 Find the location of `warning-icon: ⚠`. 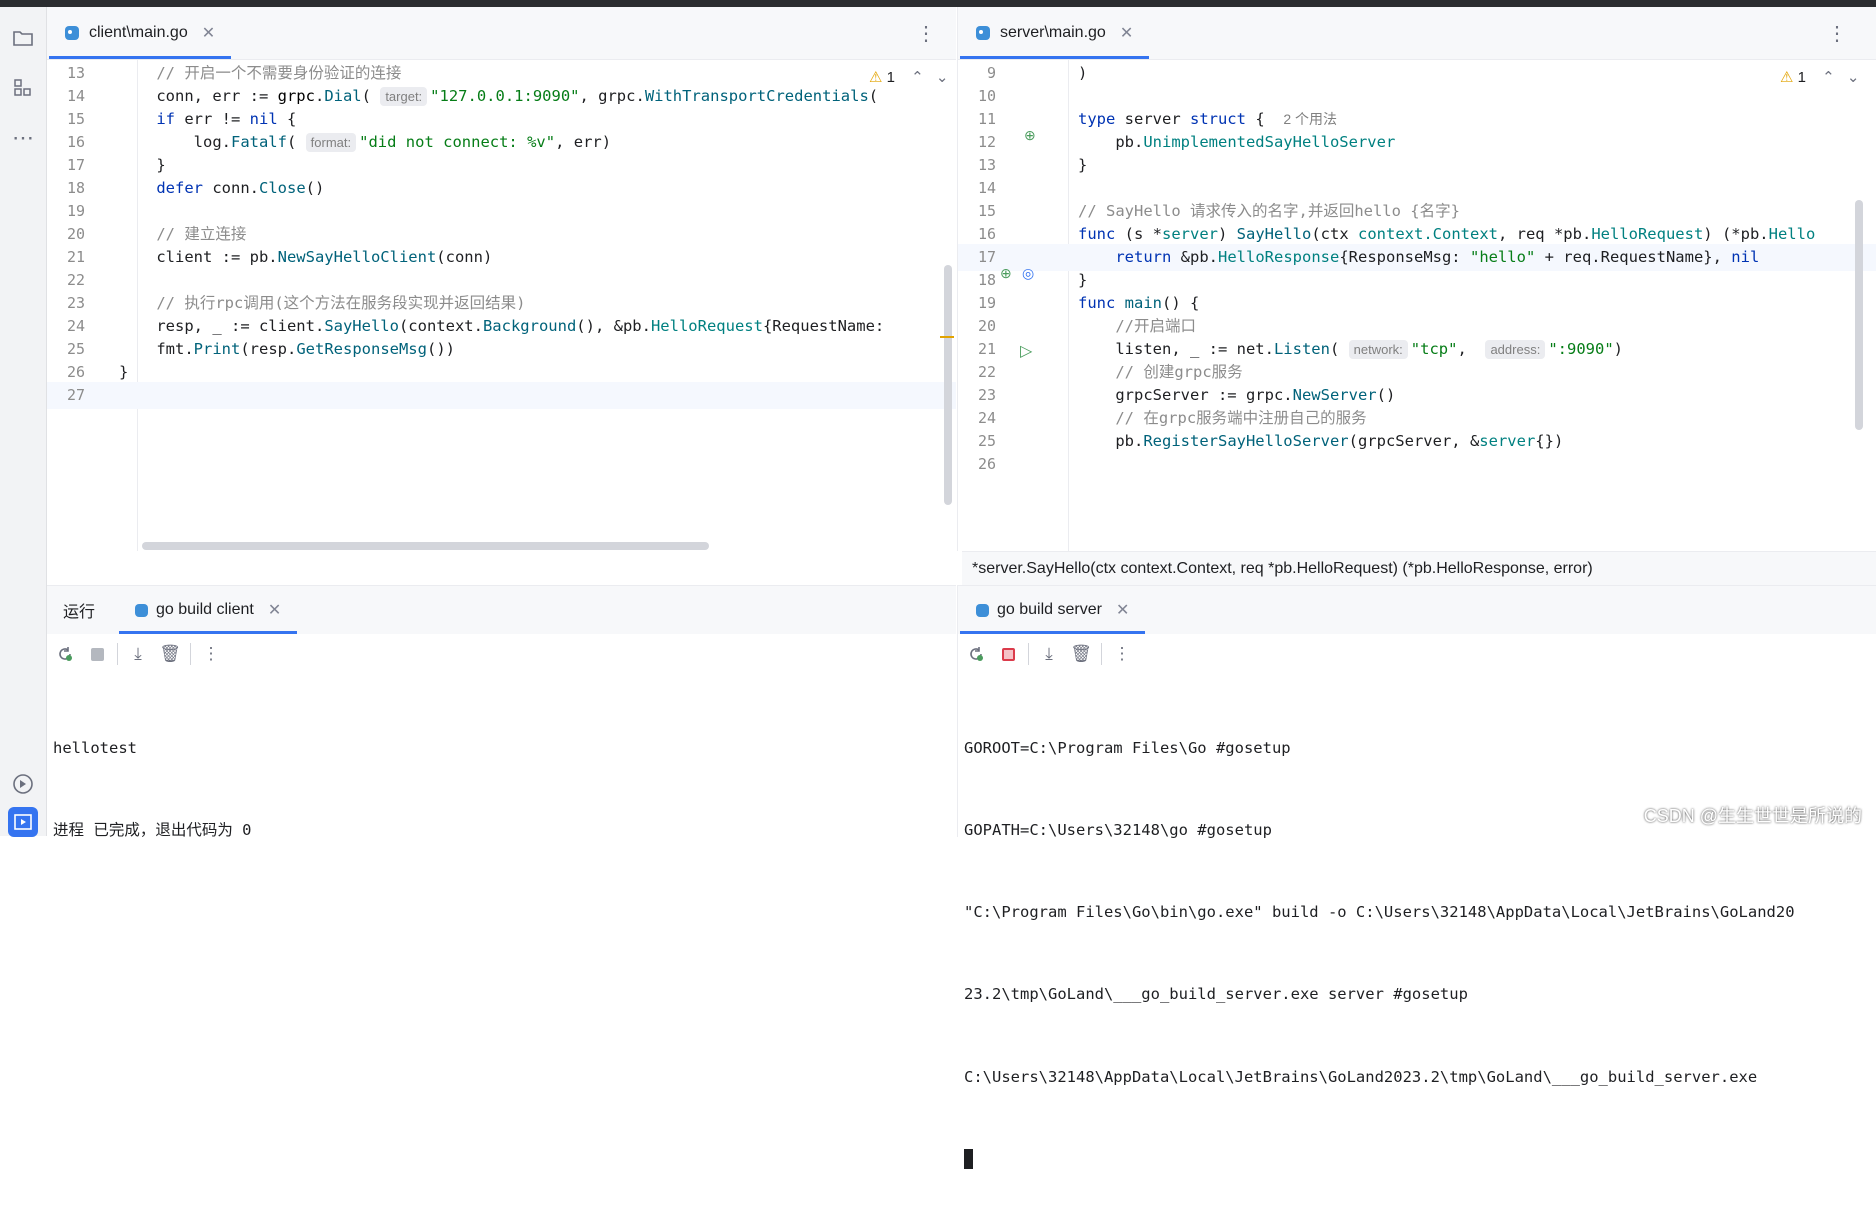

warning-icon: ⚠ is located at coordinates (876, 77).